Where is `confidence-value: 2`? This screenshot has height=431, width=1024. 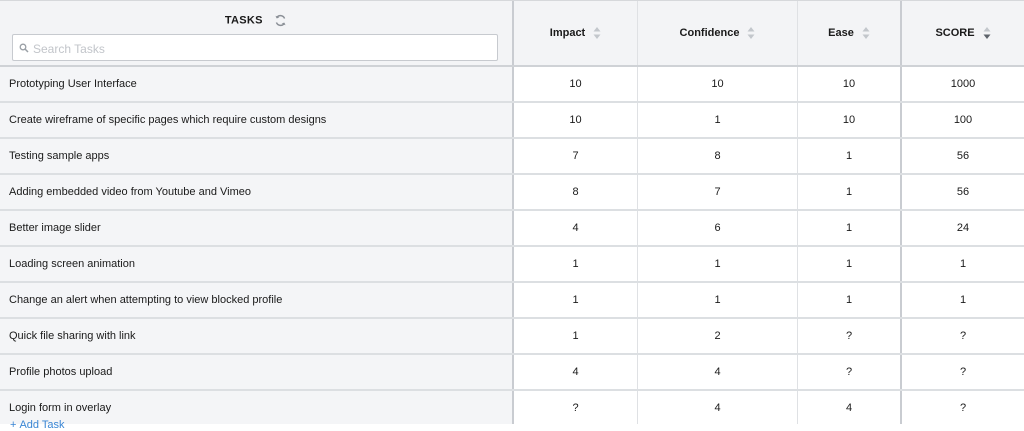
confidence-value: 2 is located at coordinates (718, 336).